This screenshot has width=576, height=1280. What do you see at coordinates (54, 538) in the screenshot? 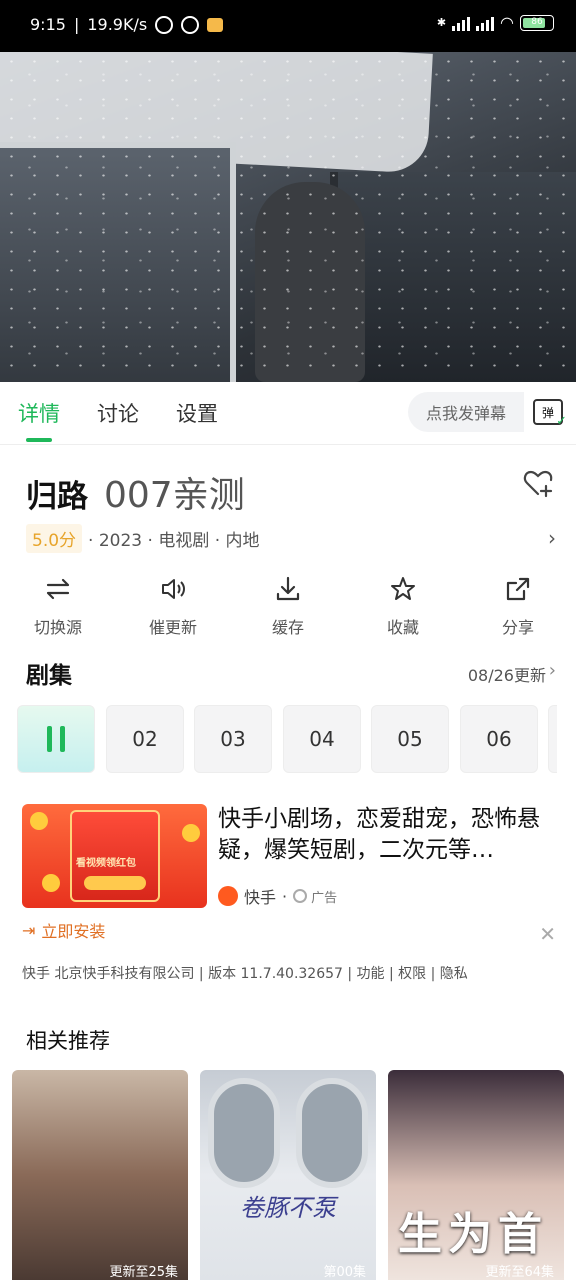
I see `score-badge: 5.0分` at bounding box center [54, 538].